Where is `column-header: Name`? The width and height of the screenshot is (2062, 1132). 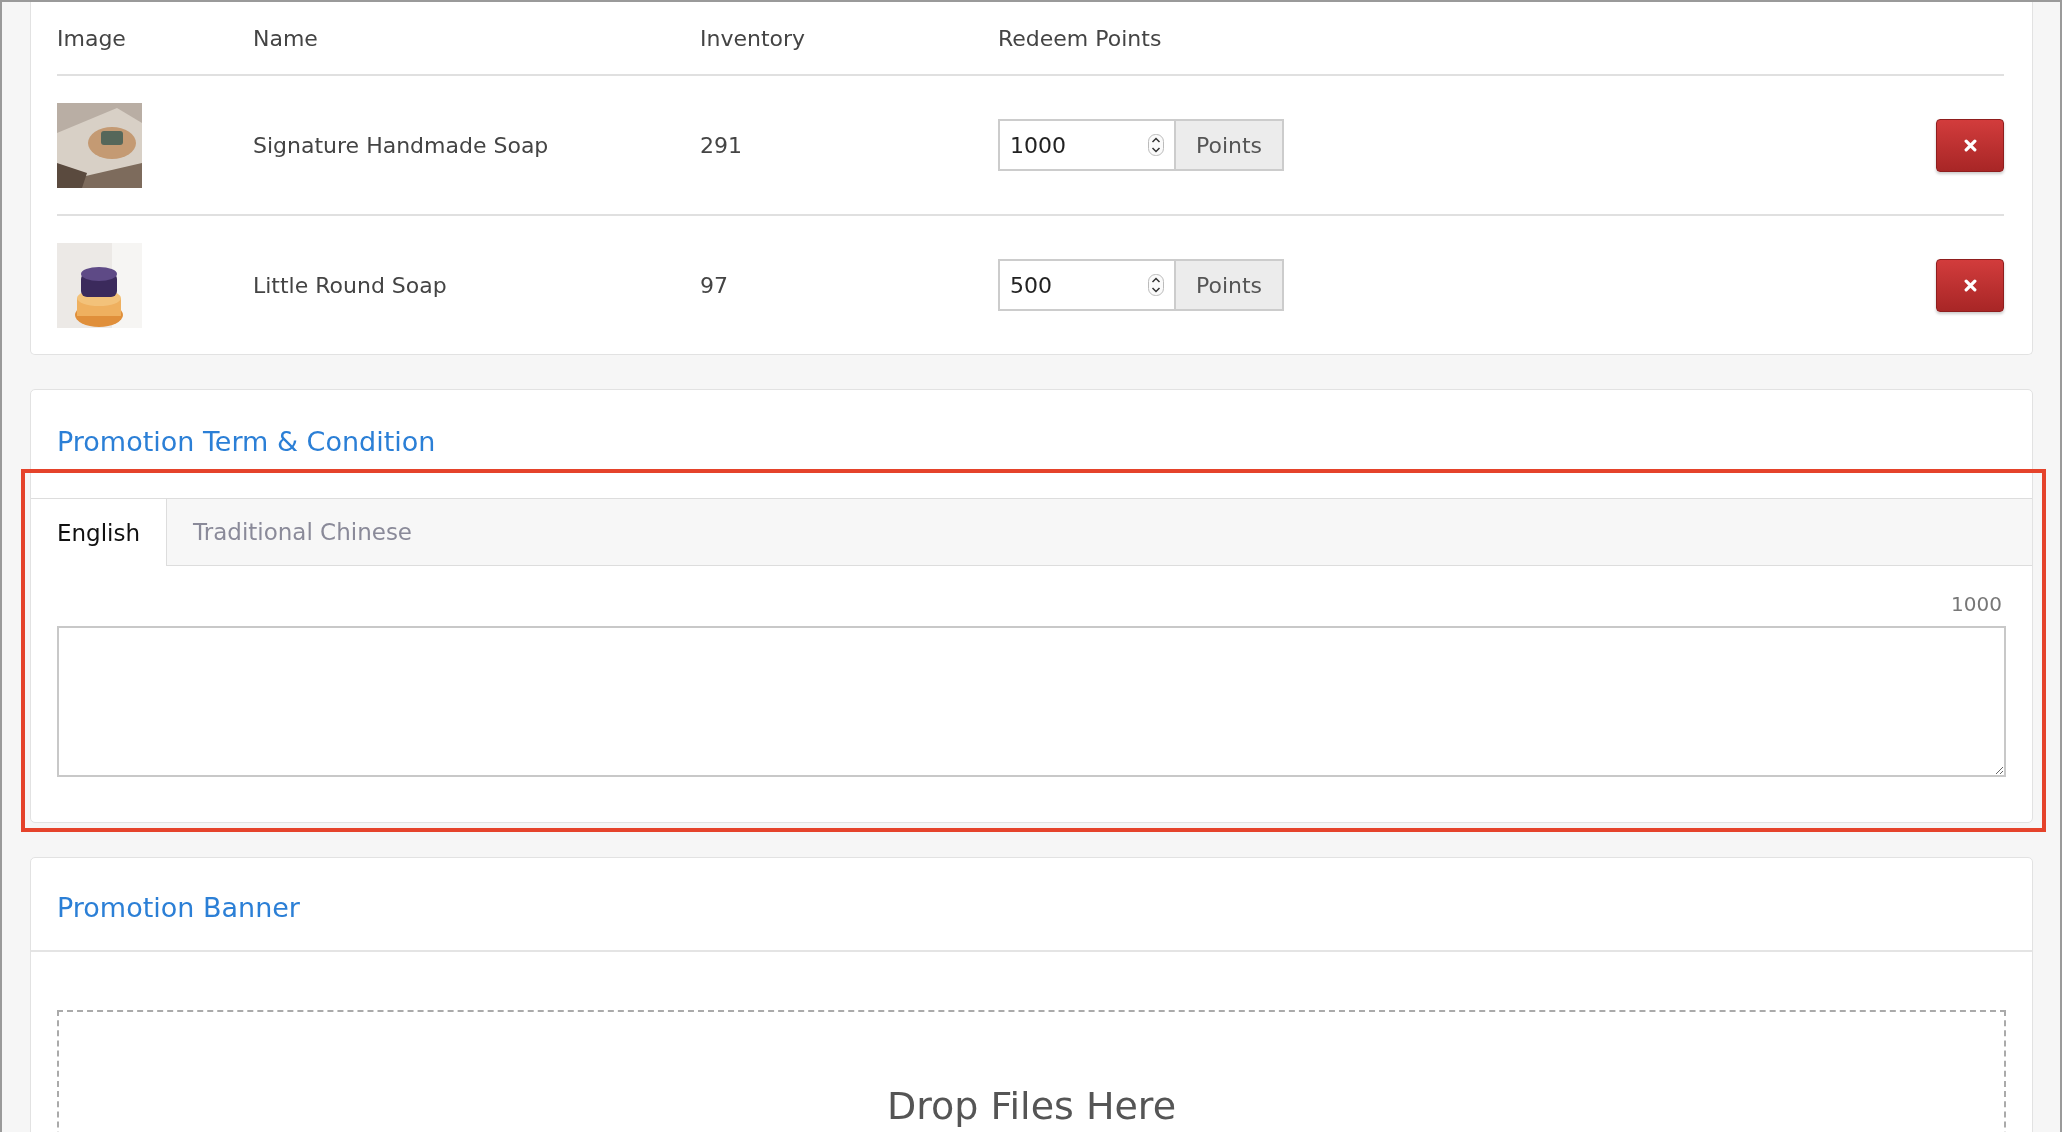 column-header: Name is located at coordinates (286, 38).